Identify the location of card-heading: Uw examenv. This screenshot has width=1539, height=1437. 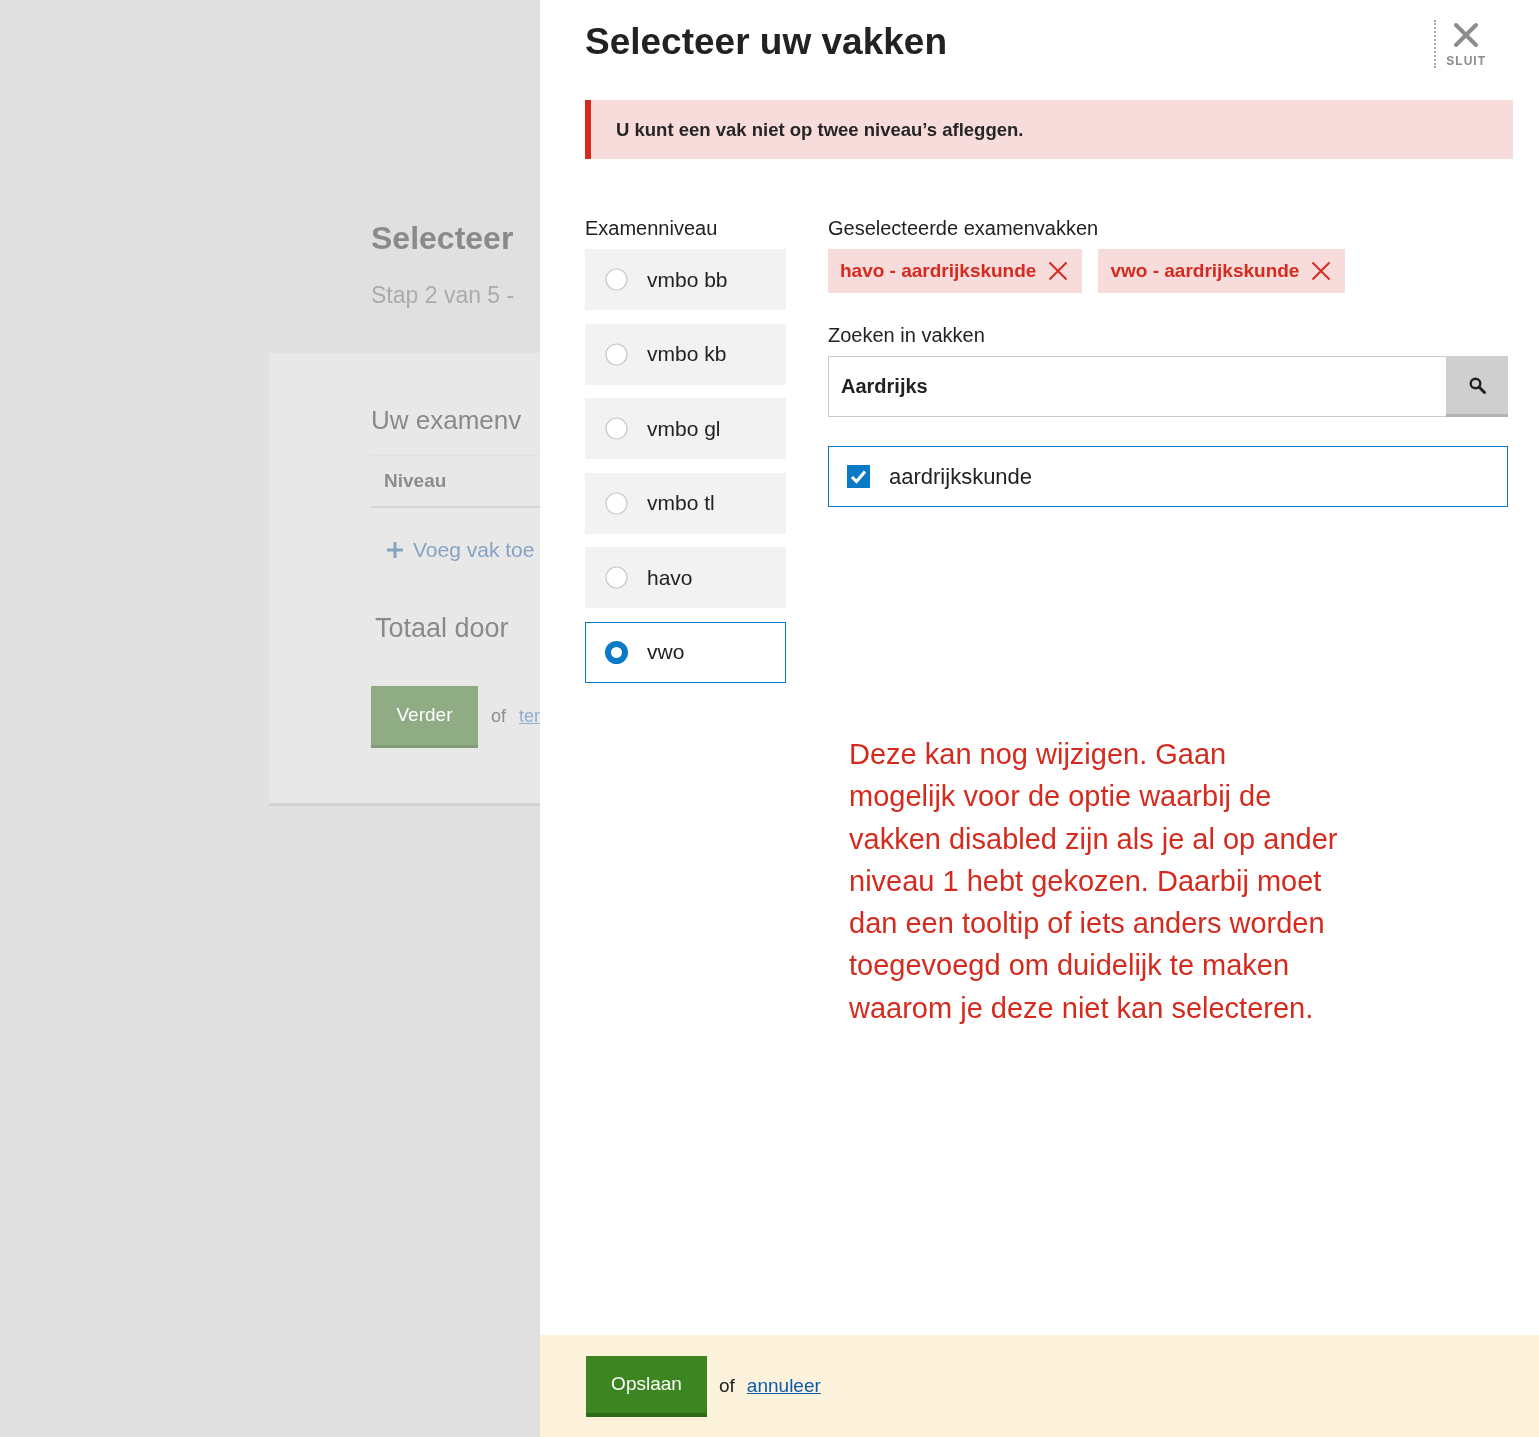
(446, 420).